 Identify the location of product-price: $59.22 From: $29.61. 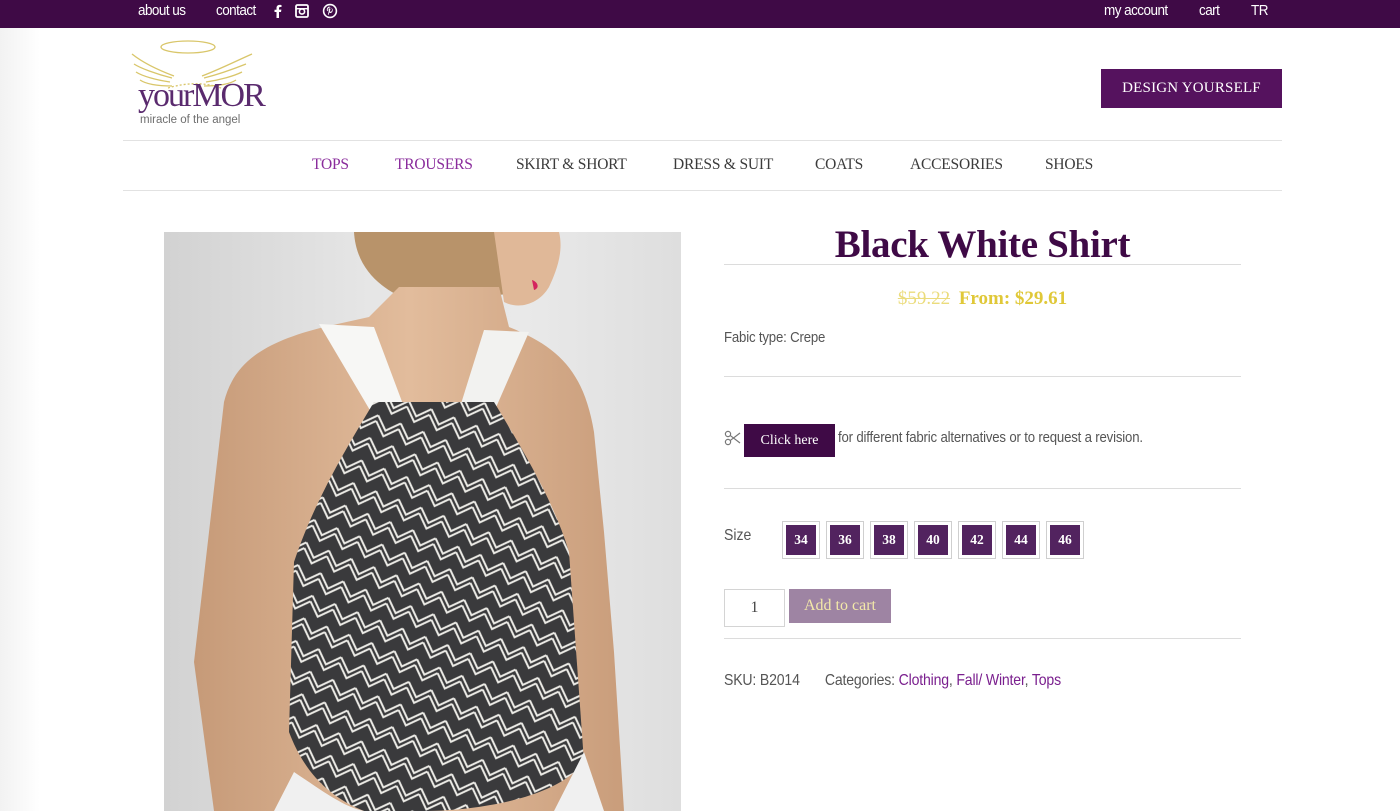
(982, 299).